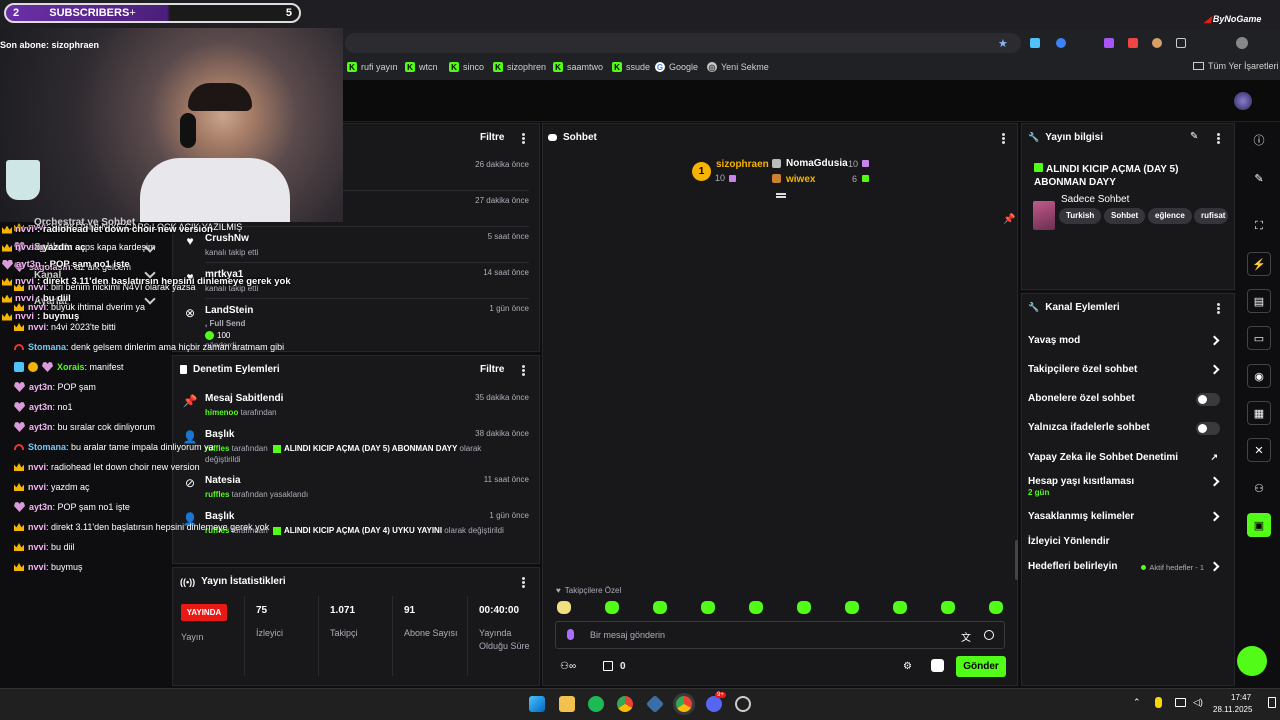 This screenshot has height=720, width=1280. Describe the element at coordinates (981, 666) in the screenshot. I see `send-button: Gönder` at that location.